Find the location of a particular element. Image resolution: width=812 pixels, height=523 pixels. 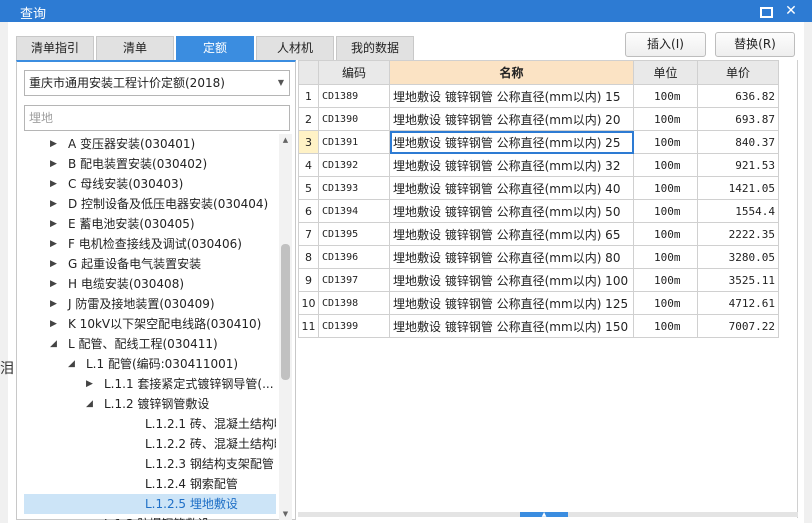

cell-code: CD1392 is located at coordinates (354, 165).